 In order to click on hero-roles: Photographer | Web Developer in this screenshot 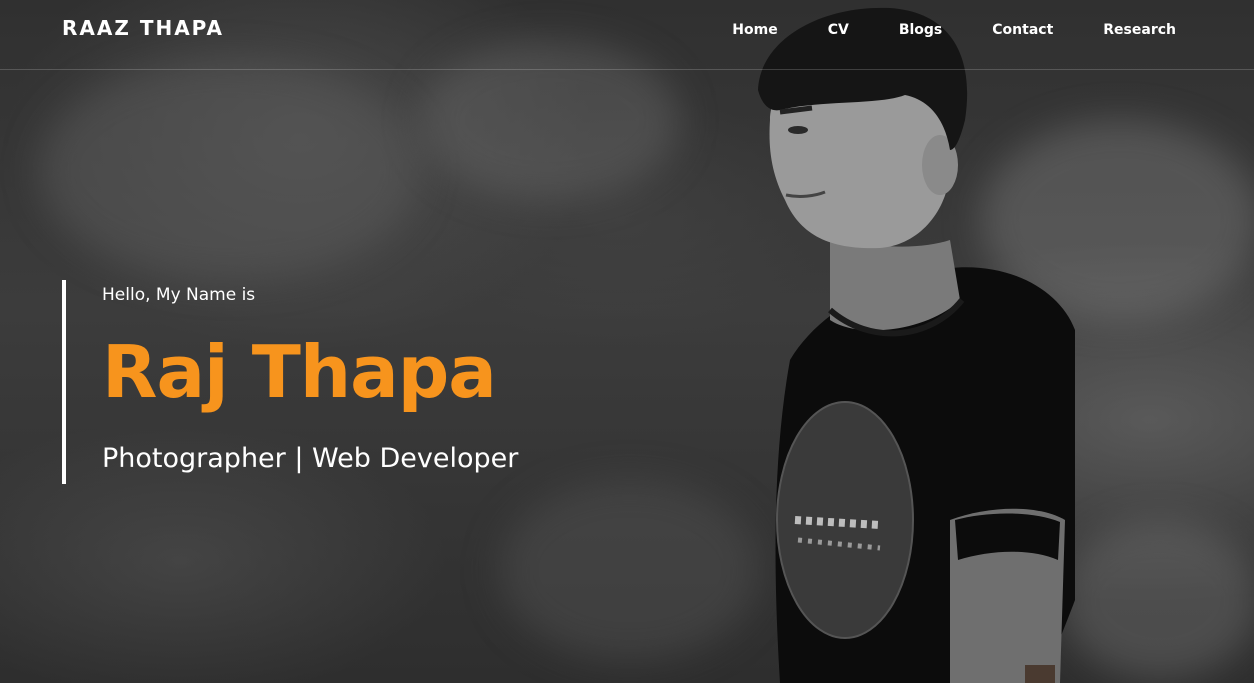, I will do `click(310, 458)`.